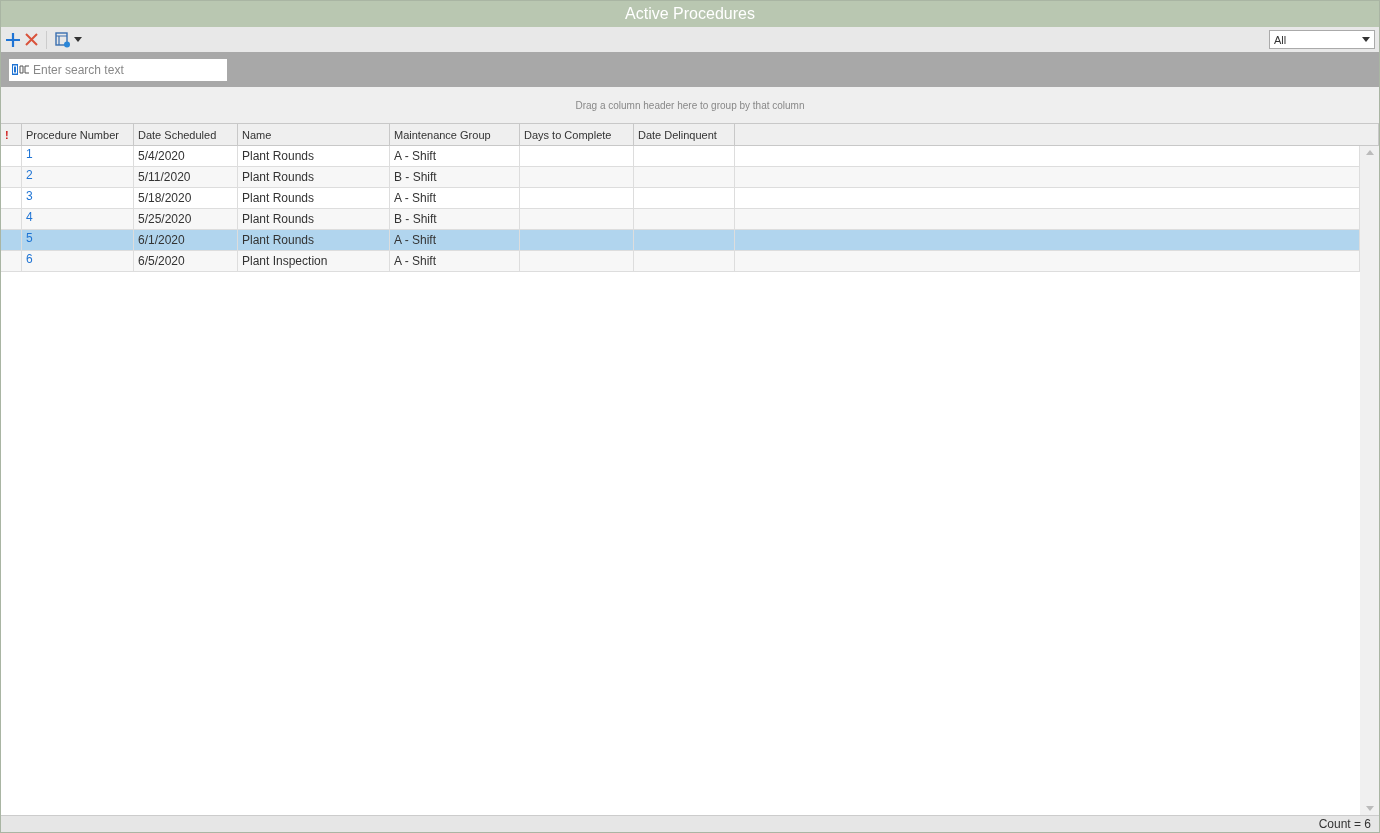  I want to click on table-cell: 5/18/2020, so click(165, 198).